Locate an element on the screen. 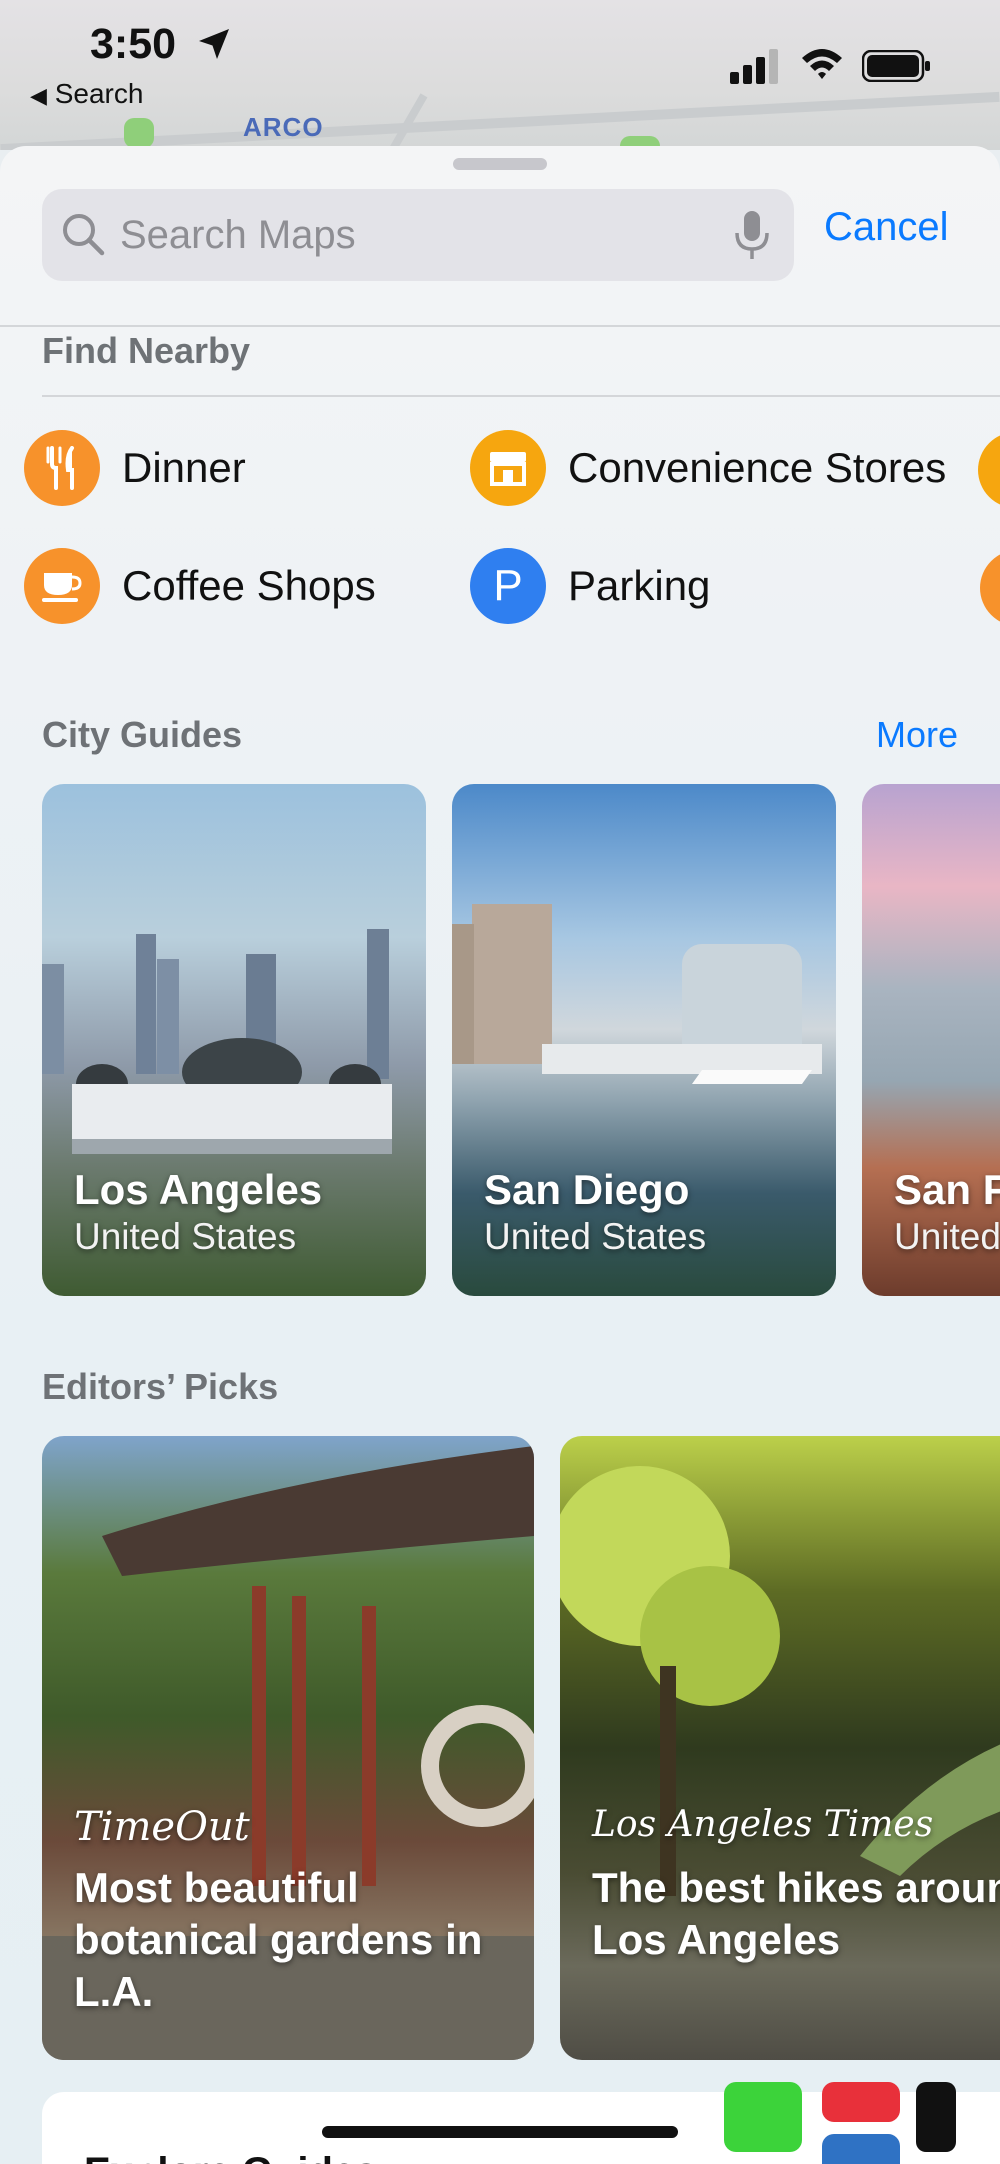 The width and height of the screenshot is (1000, 2164). city-country: United is located at coordinates (947, 1236).